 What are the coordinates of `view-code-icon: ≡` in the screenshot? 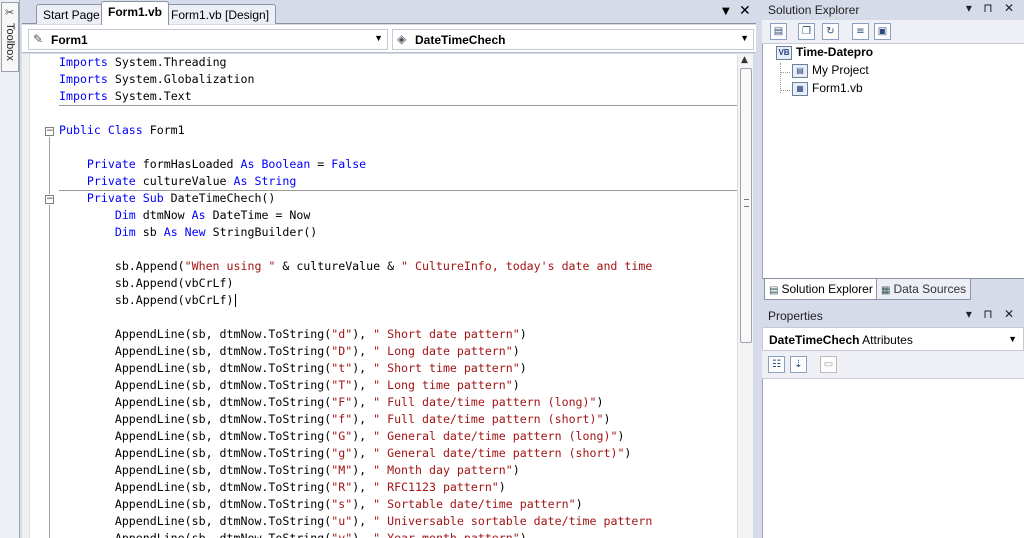 It's located at (860, 31).